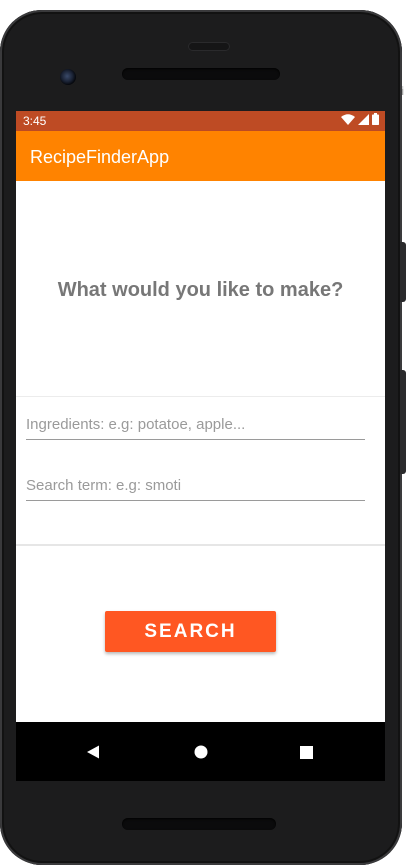 The image size is (416, 865). I want to click on search-button: SEARCH, so click(190, 631).